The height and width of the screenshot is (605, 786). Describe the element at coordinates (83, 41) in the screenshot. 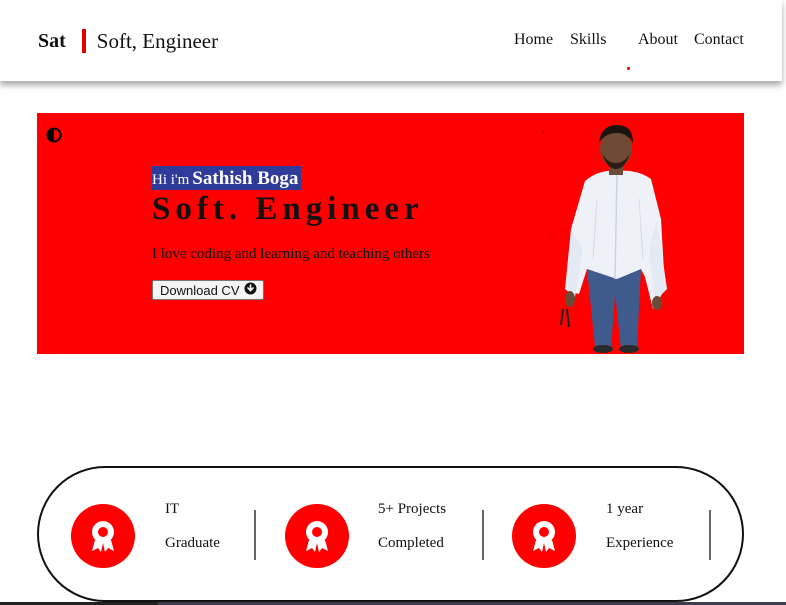

I see `brand-divider` at that location.